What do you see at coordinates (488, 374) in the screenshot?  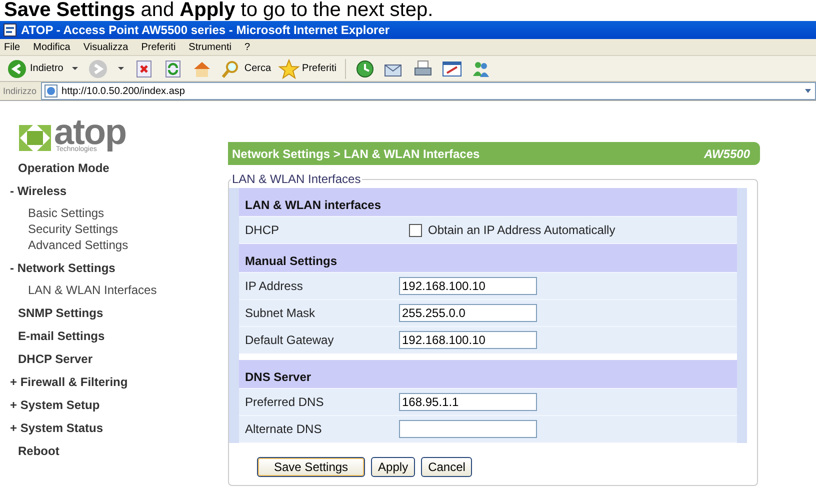 I see `section-header: DNS Server` at bounding box center [488, 374].